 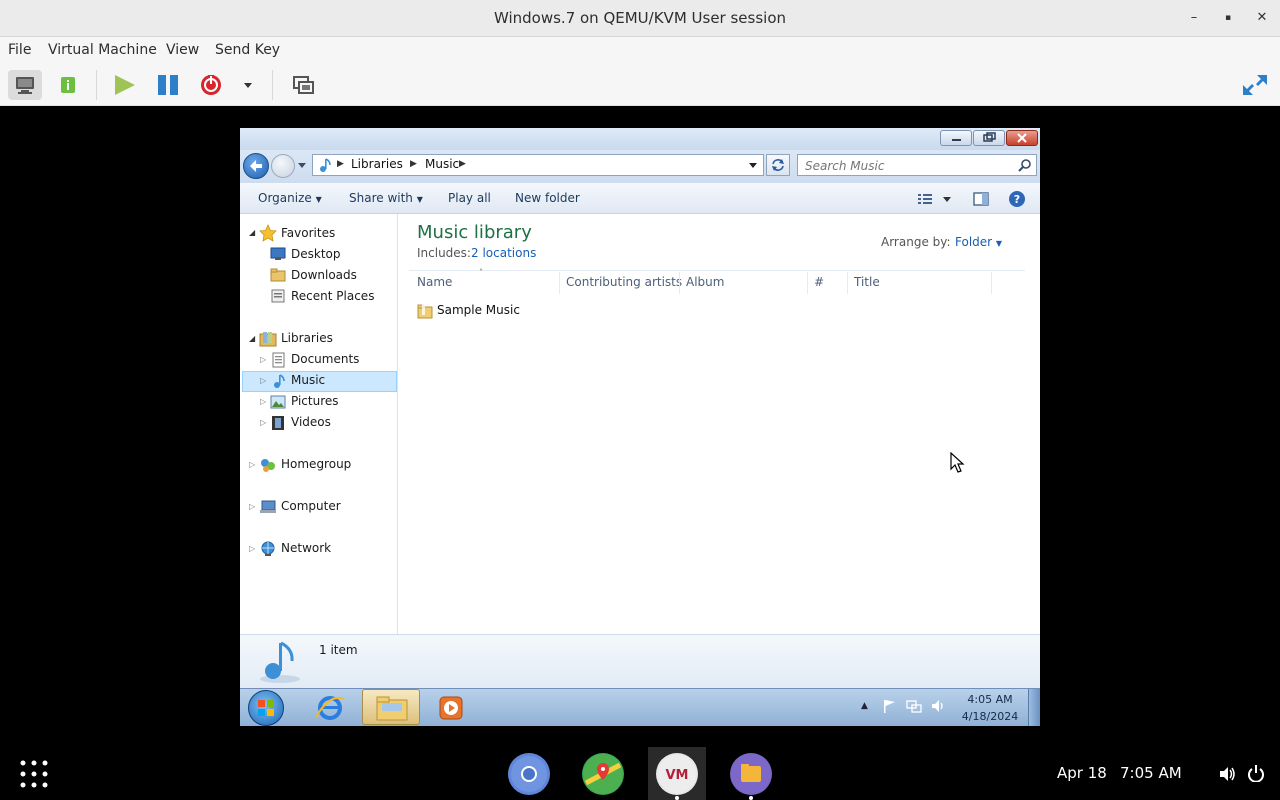 I want to click on dock-chromium, so click(x=529, y=774).